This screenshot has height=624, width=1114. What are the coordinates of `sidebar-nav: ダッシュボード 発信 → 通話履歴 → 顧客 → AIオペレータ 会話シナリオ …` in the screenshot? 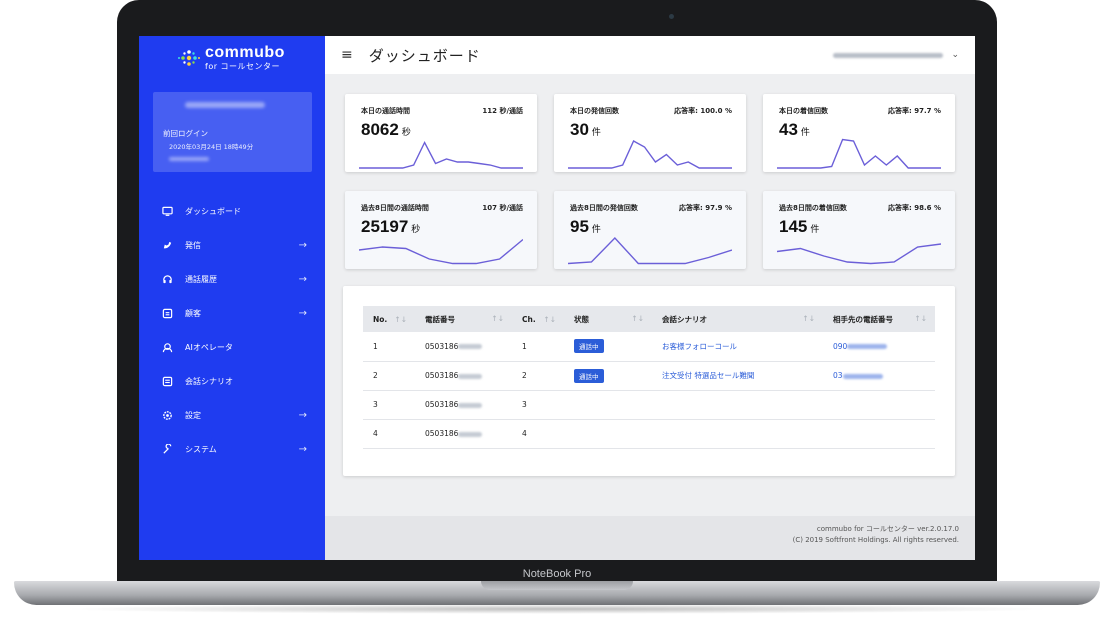 It's located at (232, 330).